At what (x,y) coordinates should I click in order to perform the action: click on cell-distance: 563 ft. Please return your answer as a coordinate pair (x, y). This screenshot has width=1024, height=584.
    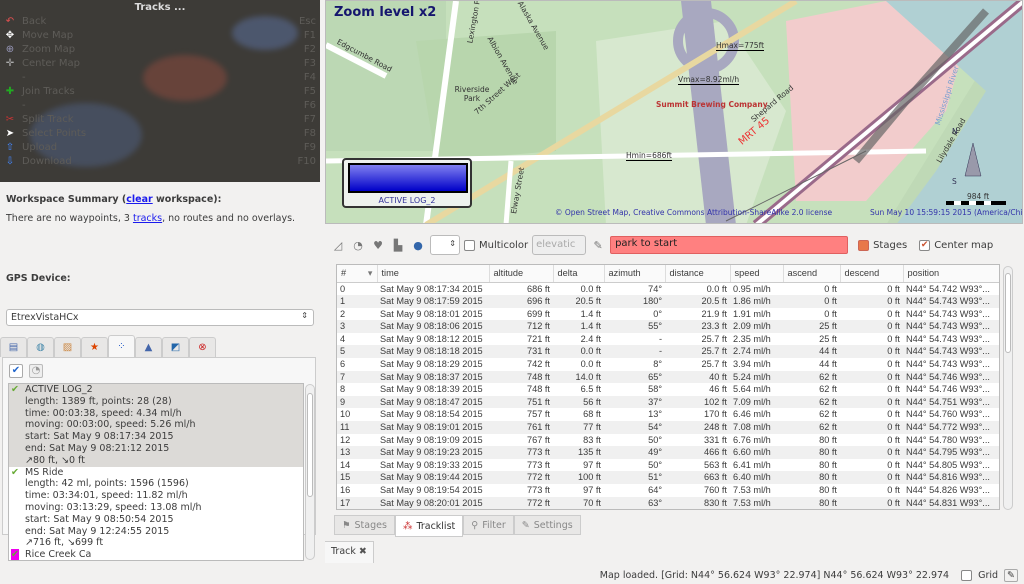
    Looking at the image, I should click on (715, 464).